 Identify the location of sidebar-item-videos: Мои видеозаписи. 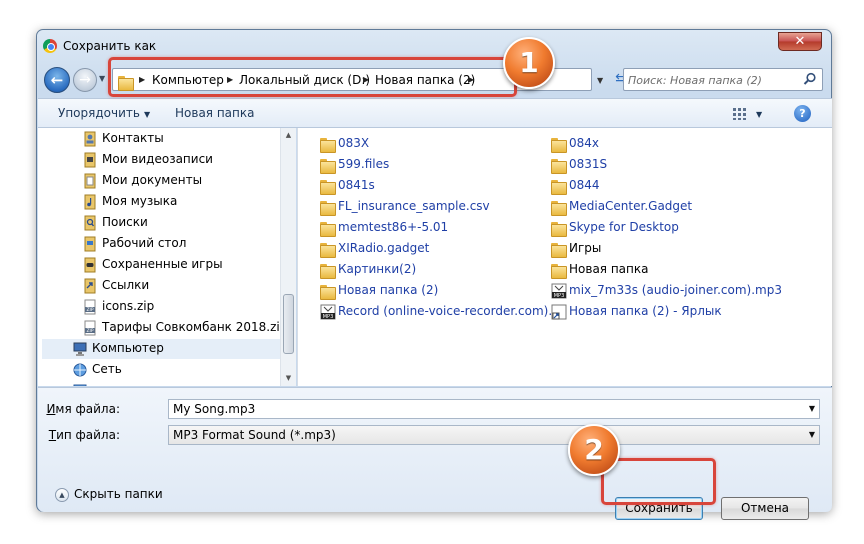
(177, 160).